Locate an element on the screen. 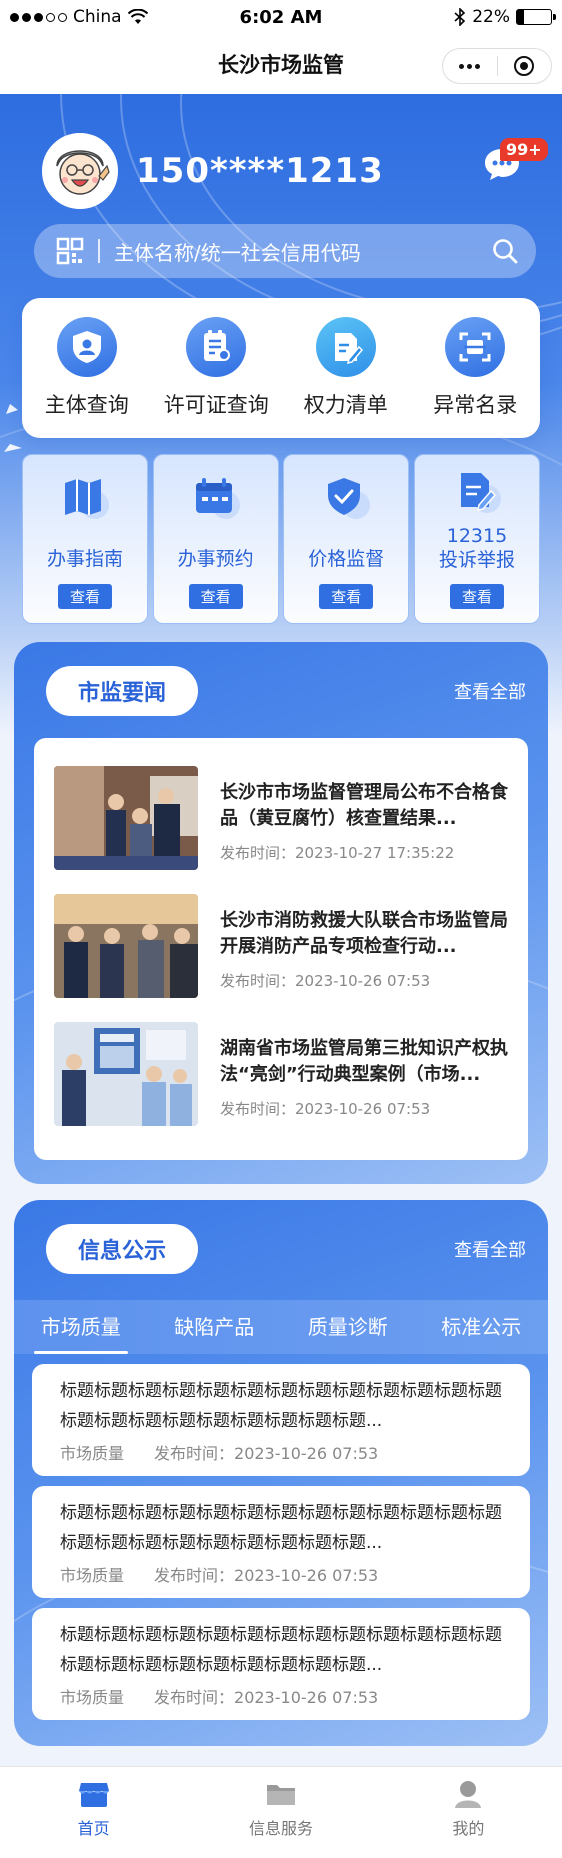  quick-action-license-query: 许可证查询 is located at coordinates (217, 368).